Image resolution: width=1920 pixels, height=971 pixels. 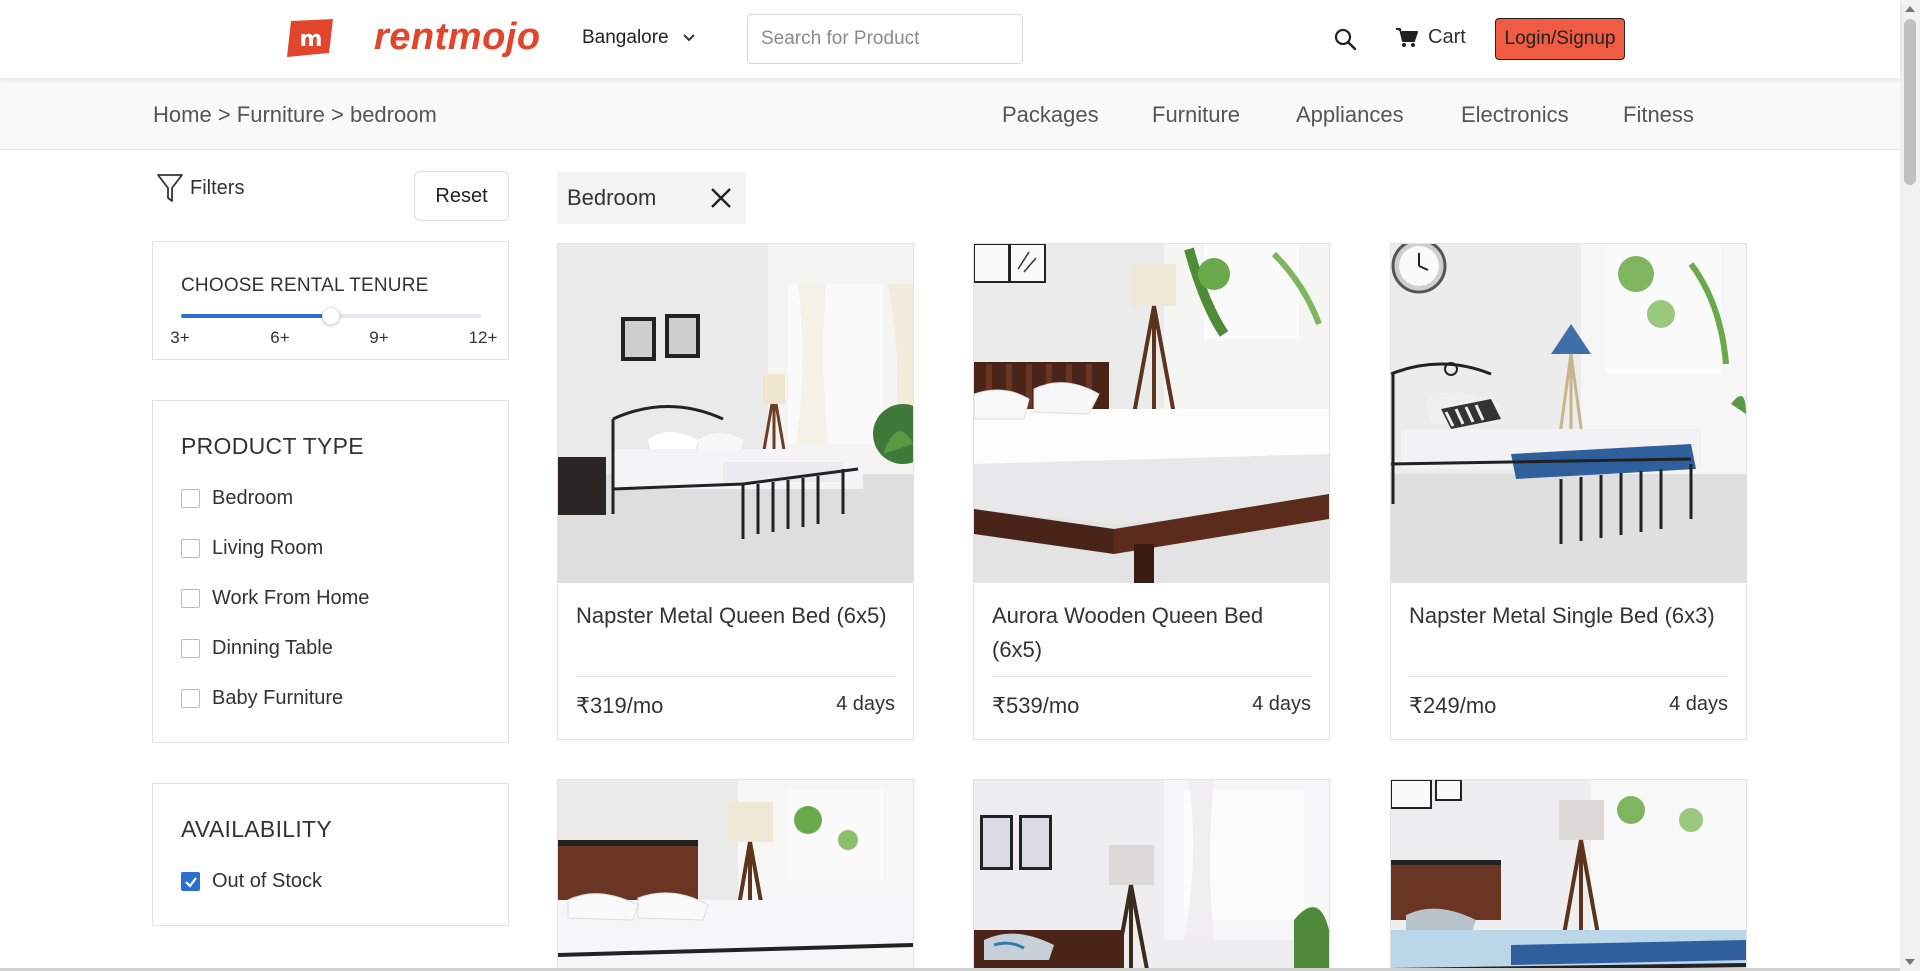 I want to click on top-header: m rentmojo Bangalore Cart Login/Signup, so click(x=950, y=39).